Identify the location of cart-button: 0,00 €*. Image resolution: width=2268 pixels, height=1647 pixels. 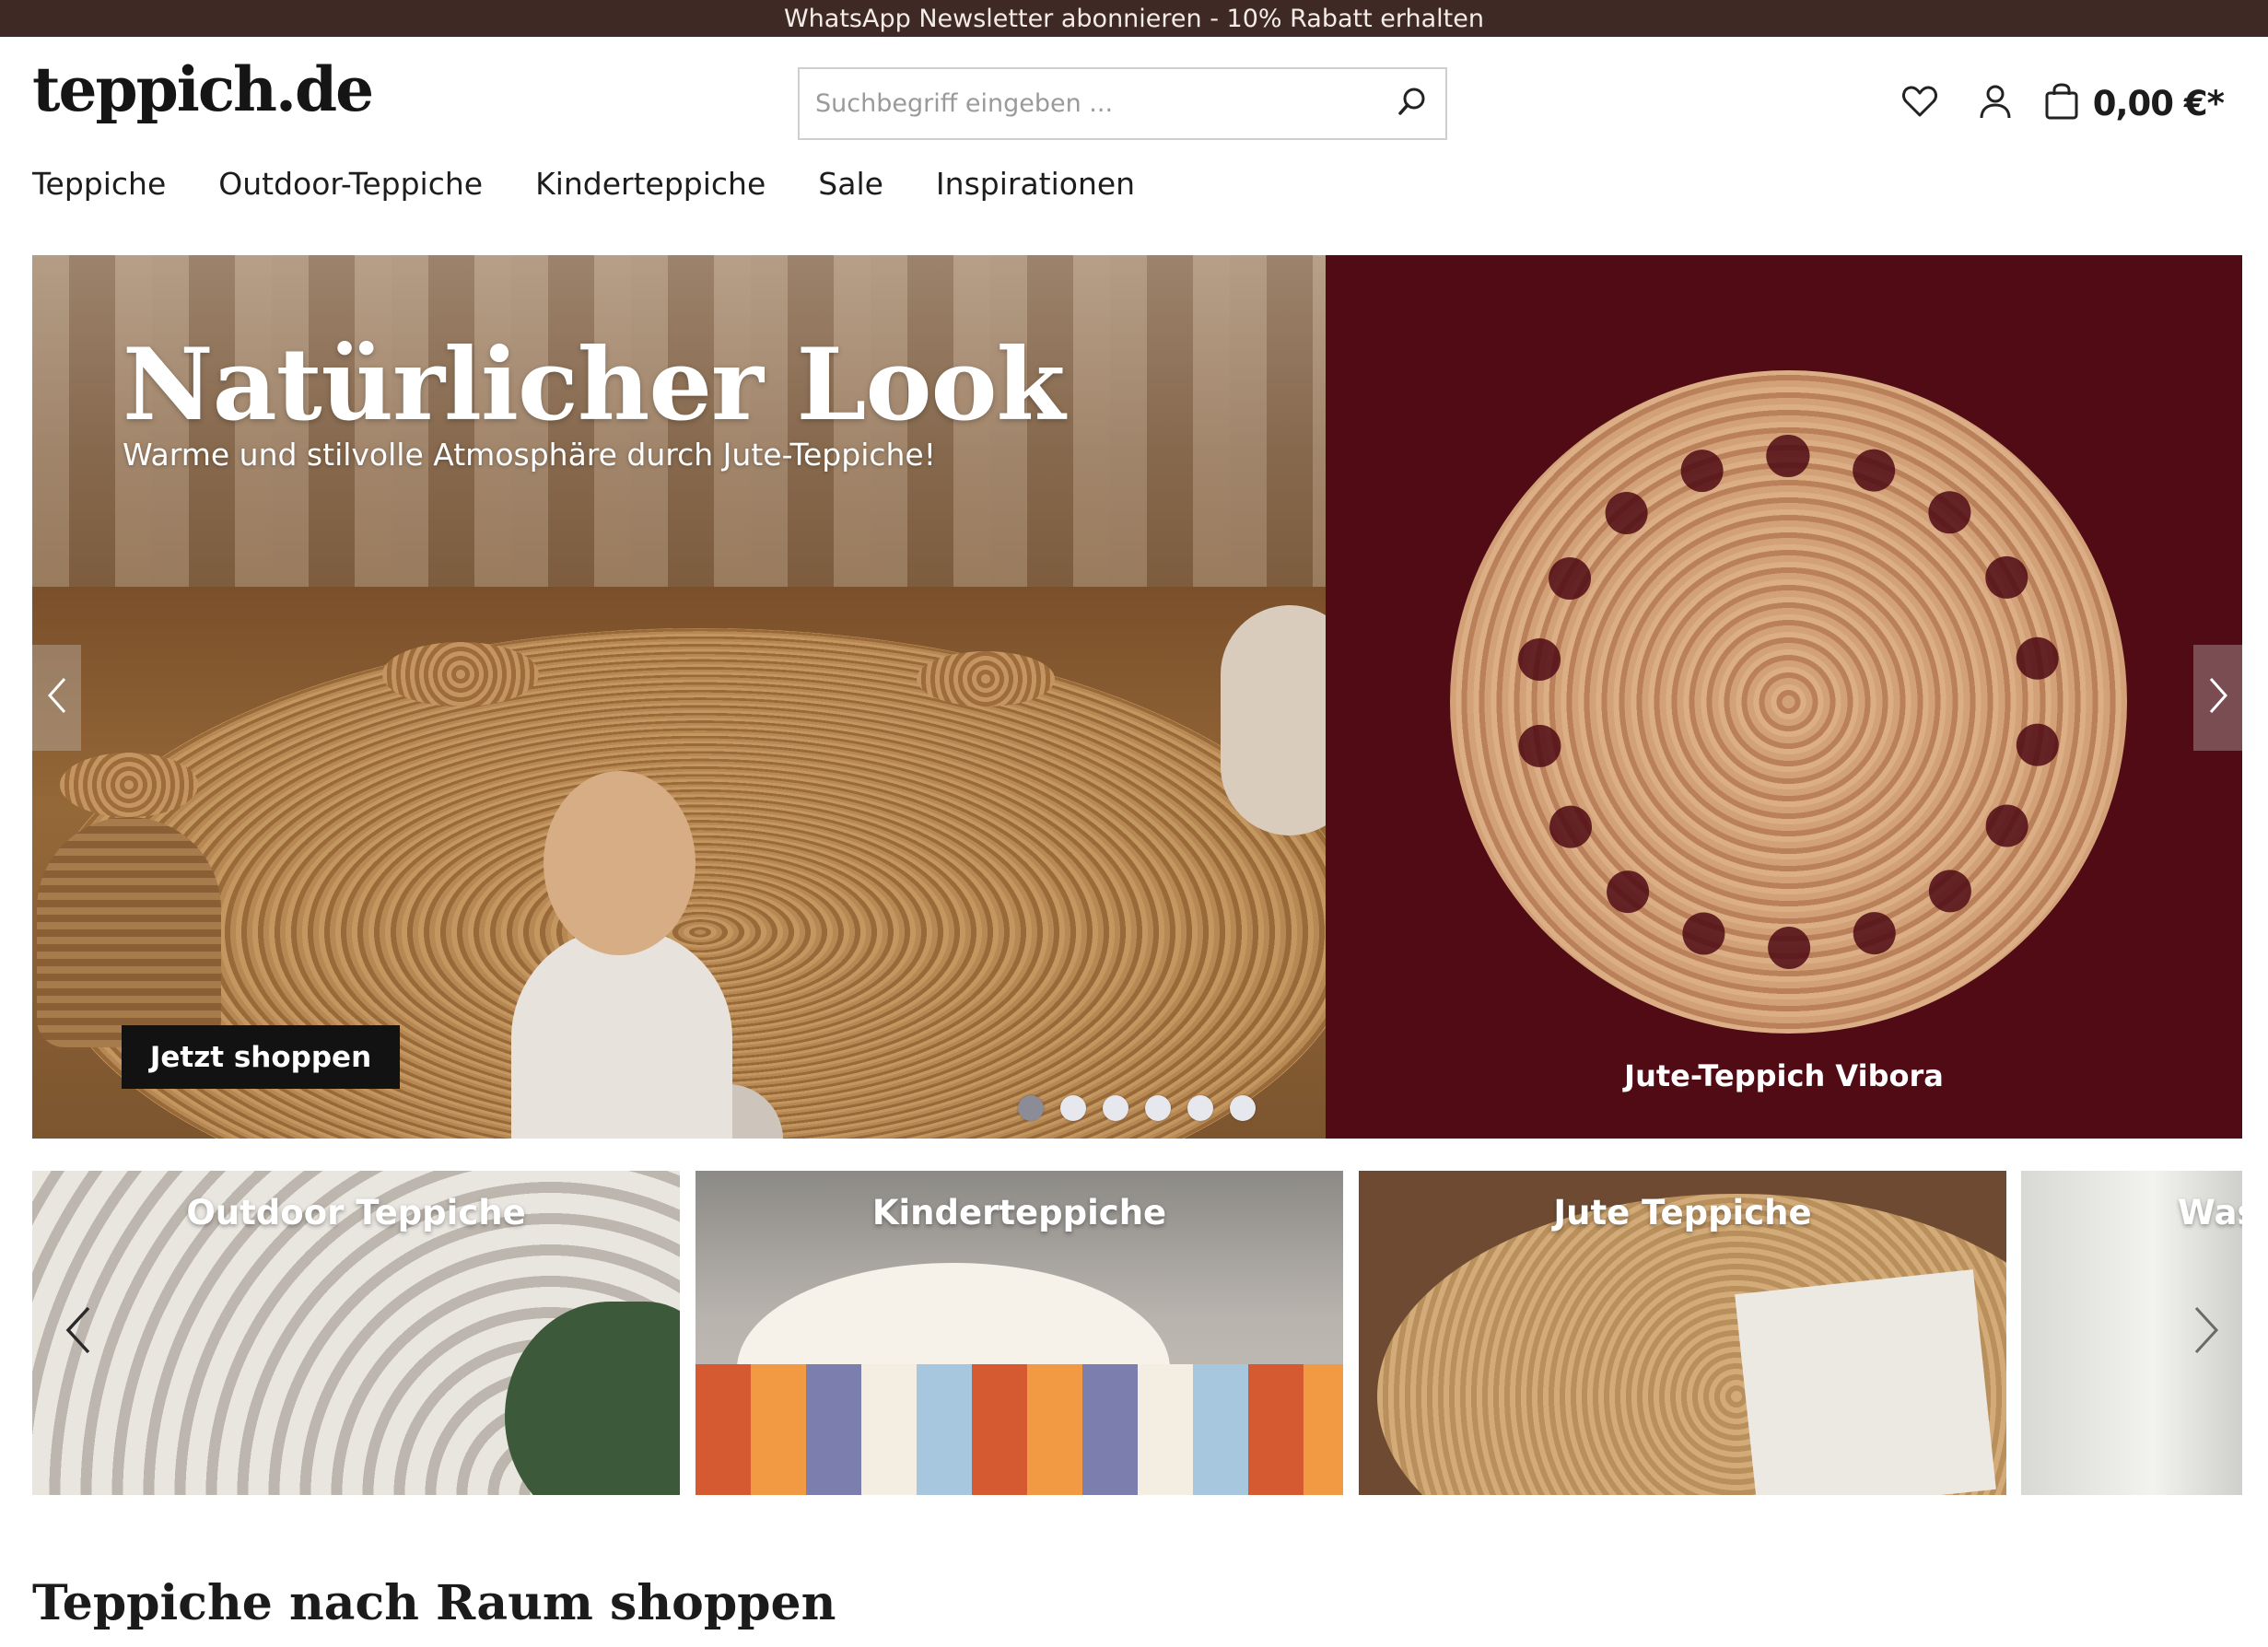
(2134, 103).